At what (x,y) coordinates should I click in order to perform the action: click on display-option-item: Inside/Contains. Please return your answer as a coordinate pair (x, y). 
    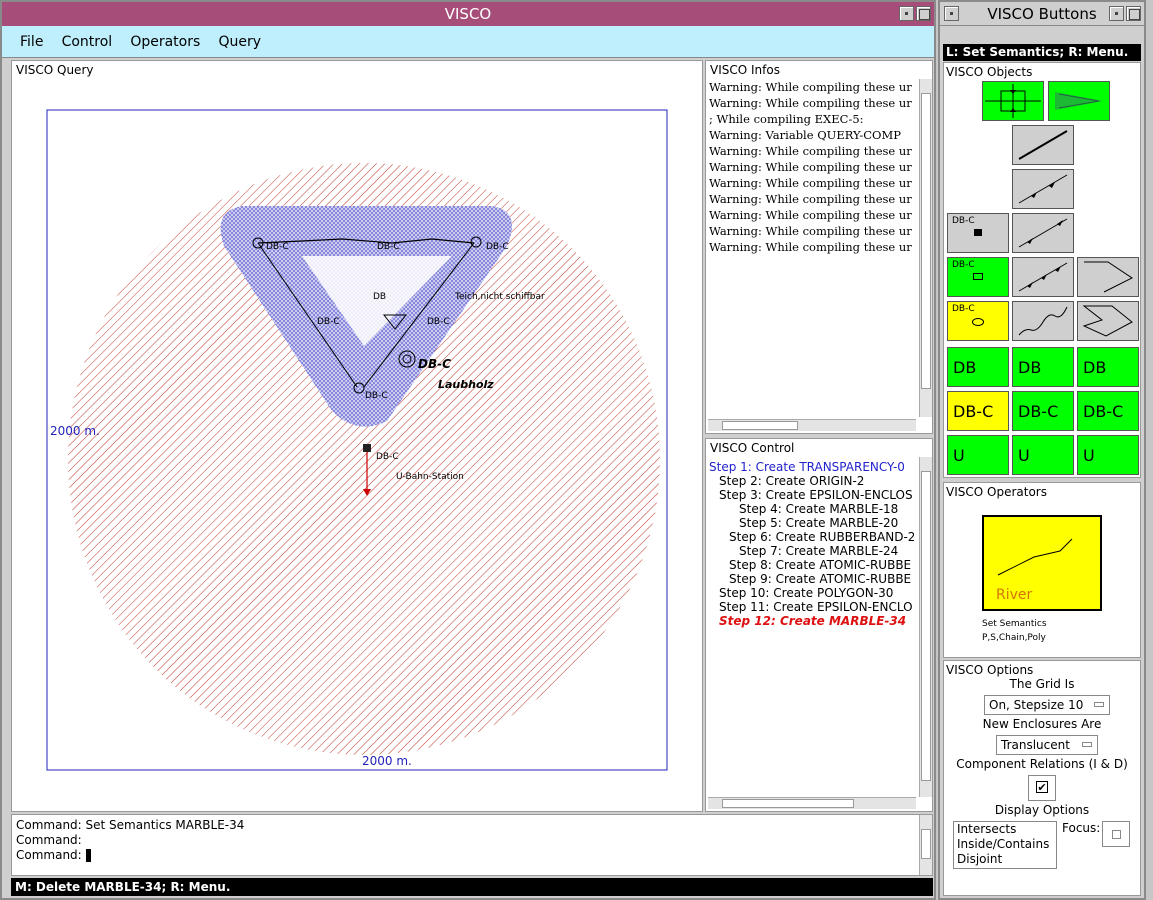
    Looking at the image, I should click on (1006, 844).